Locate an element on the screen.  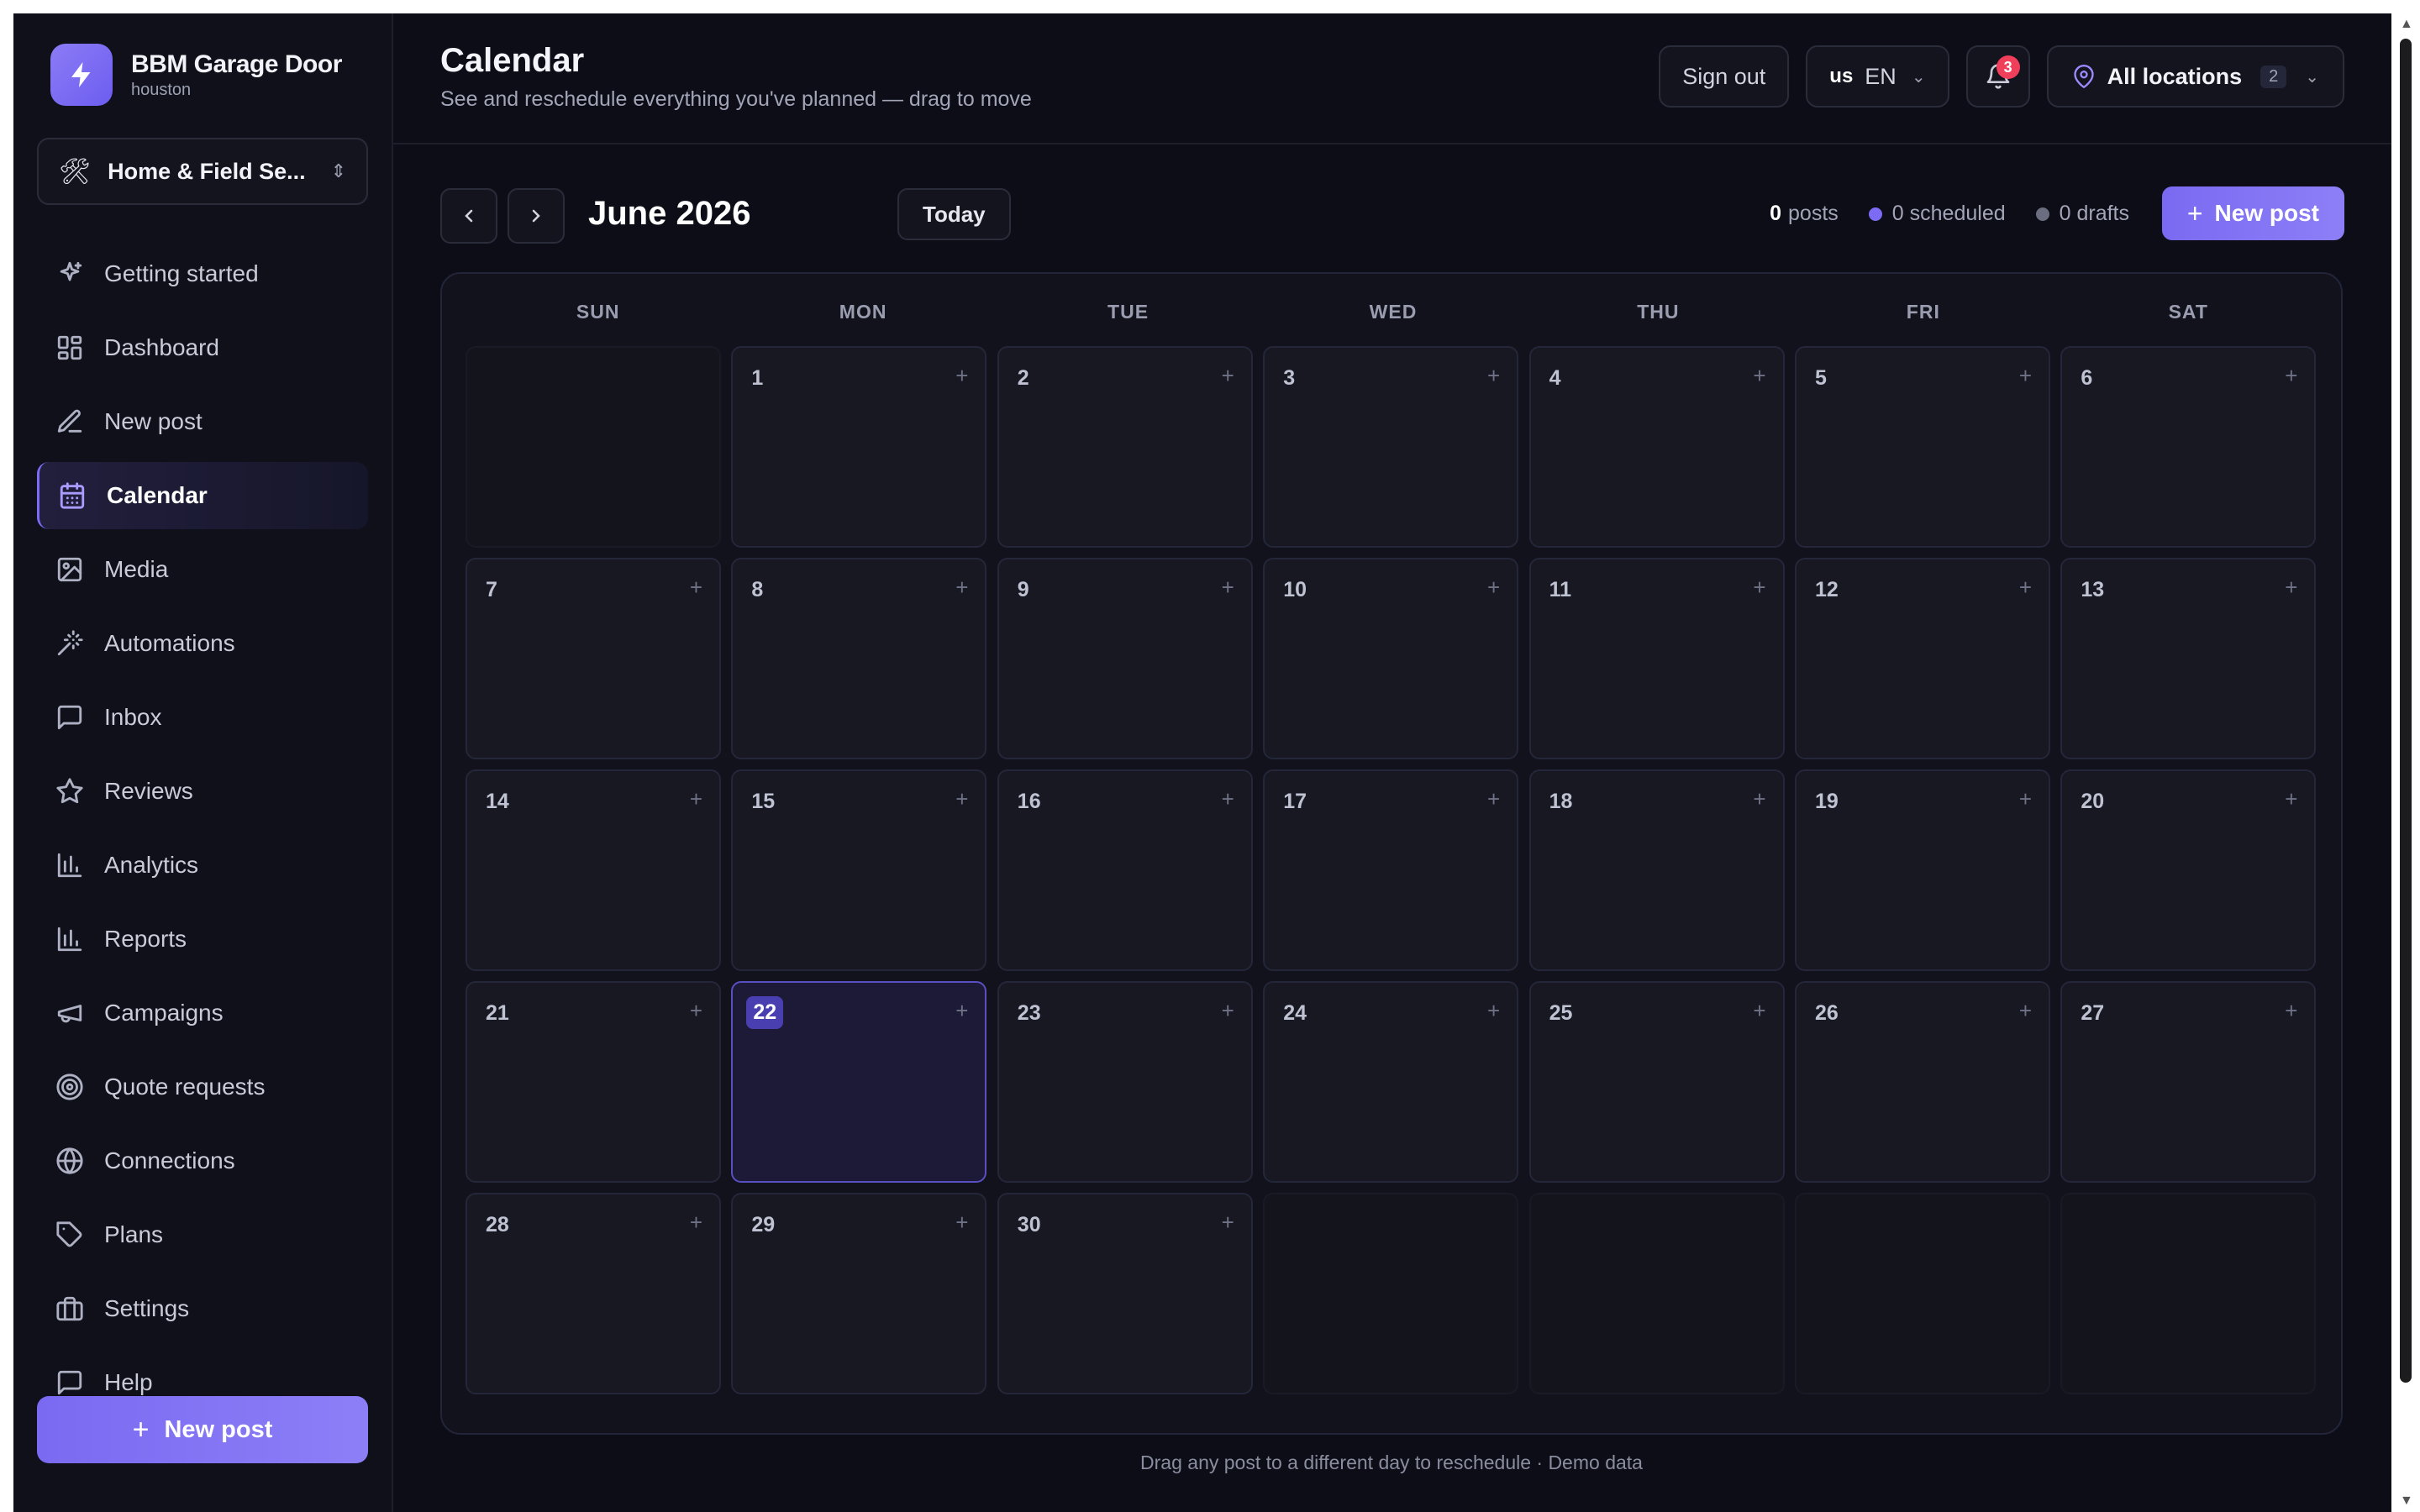
notifications-button: 3 is located at coordinates (1997, 76).